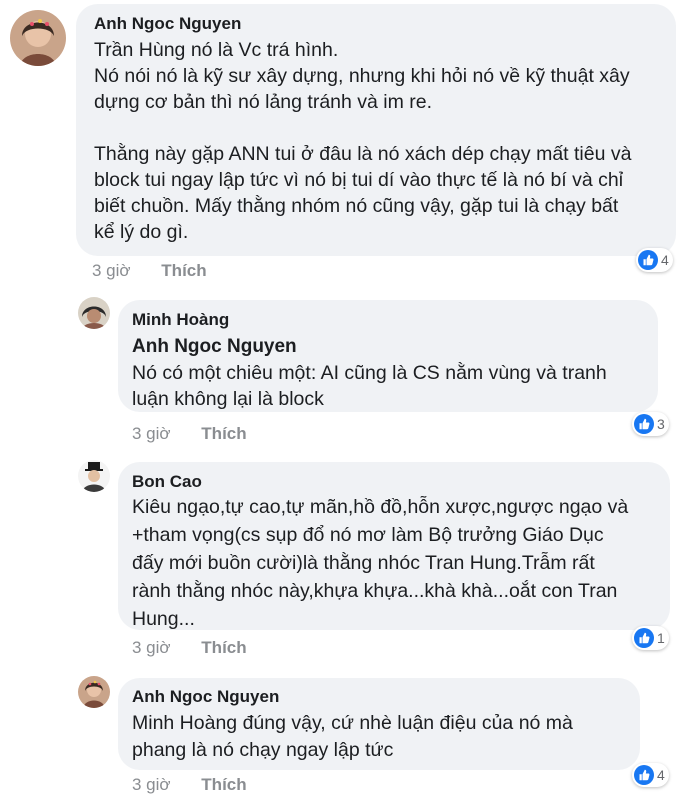 The height and width of the screenshot is (811, 689). What do you see at coordinates (263, 102) in the screenshot?
I see `comment-line: dựng cơ bản thì nó lảng tránh và im re.` at bounding box center [263, 102].